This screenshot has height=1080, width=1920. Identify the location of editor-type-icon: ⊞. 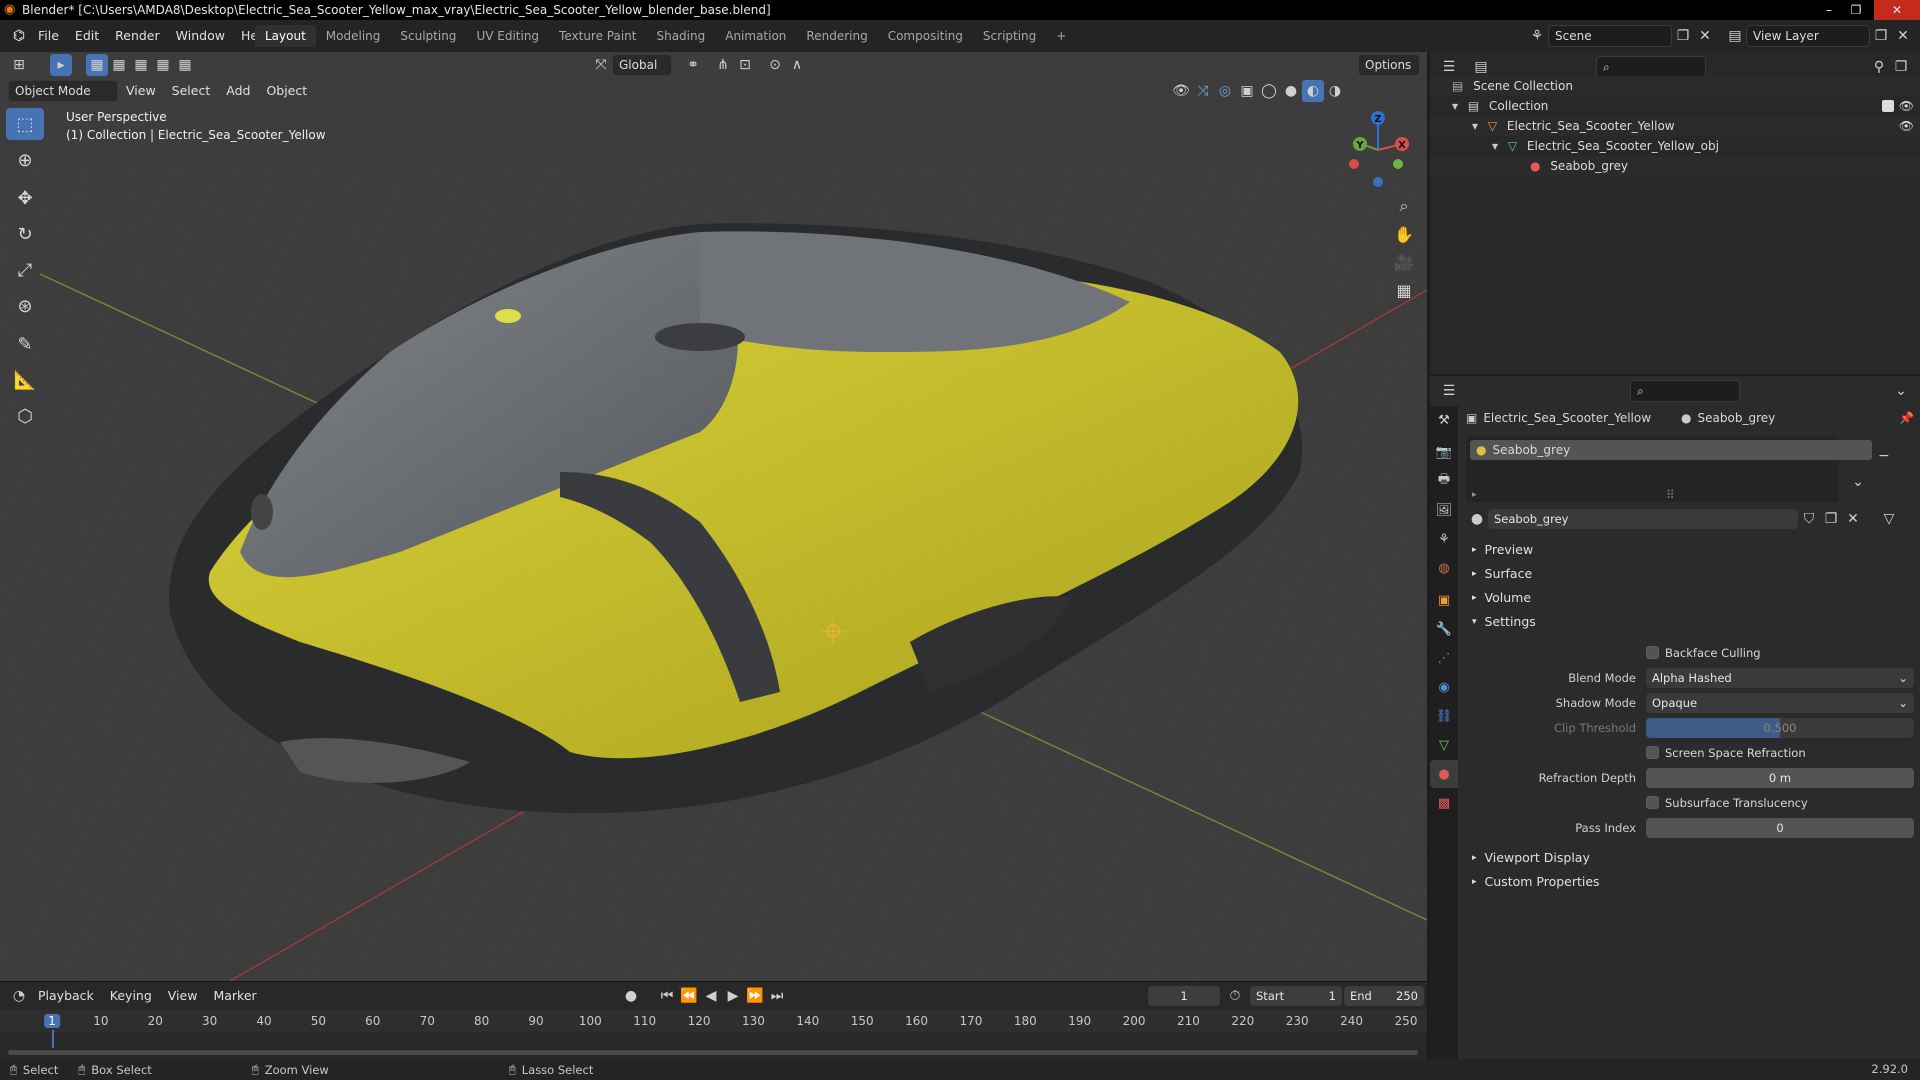
(19, 65).